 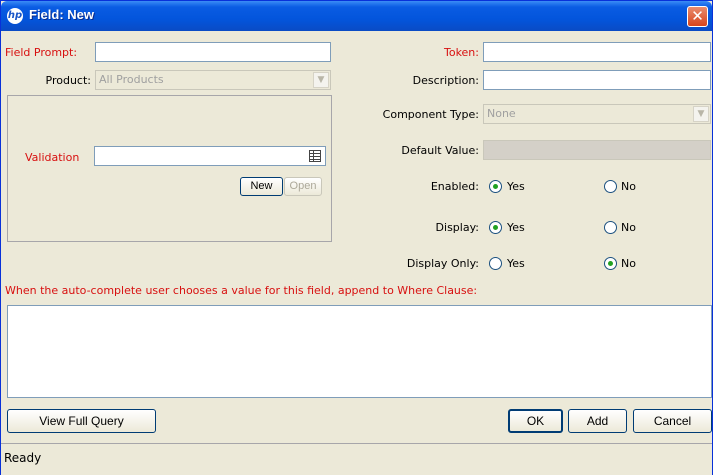 I want to click on lookup-list-icon, so click(x=315, y=156).